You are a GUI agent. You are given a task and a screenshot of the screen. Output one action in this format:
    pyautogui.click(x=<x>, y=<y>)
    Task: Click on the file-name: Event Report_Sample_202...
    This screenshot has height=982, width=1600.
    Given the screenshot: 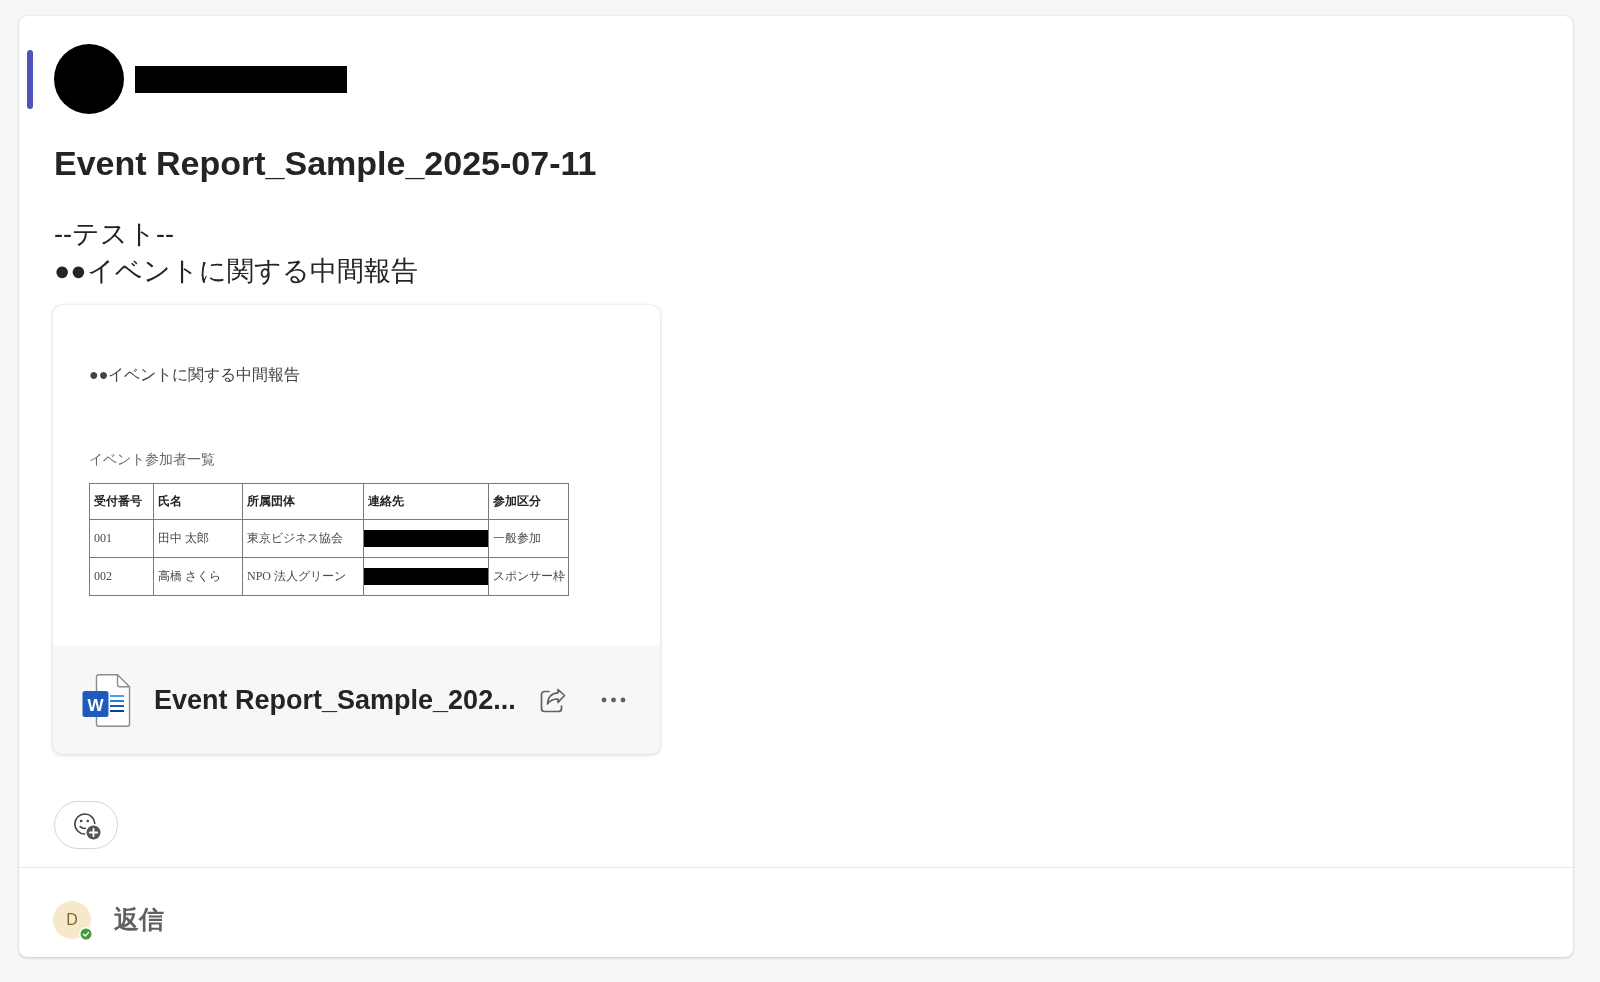 What is the action you would take?
    pyautogui.click(x=335, y=700)
    